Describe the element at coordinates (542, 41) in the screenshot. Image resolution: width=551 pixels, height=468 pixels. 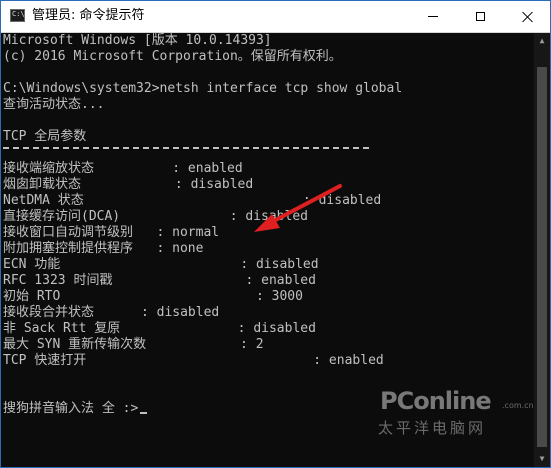
I see `scroll-up-arrow-icon: ▲` at that location.